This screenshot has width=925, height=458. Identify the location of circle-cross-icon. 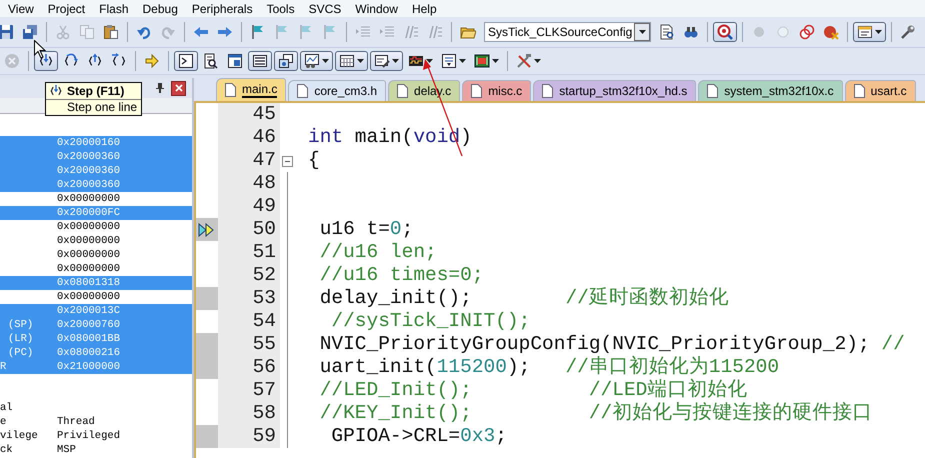
(831, 32).